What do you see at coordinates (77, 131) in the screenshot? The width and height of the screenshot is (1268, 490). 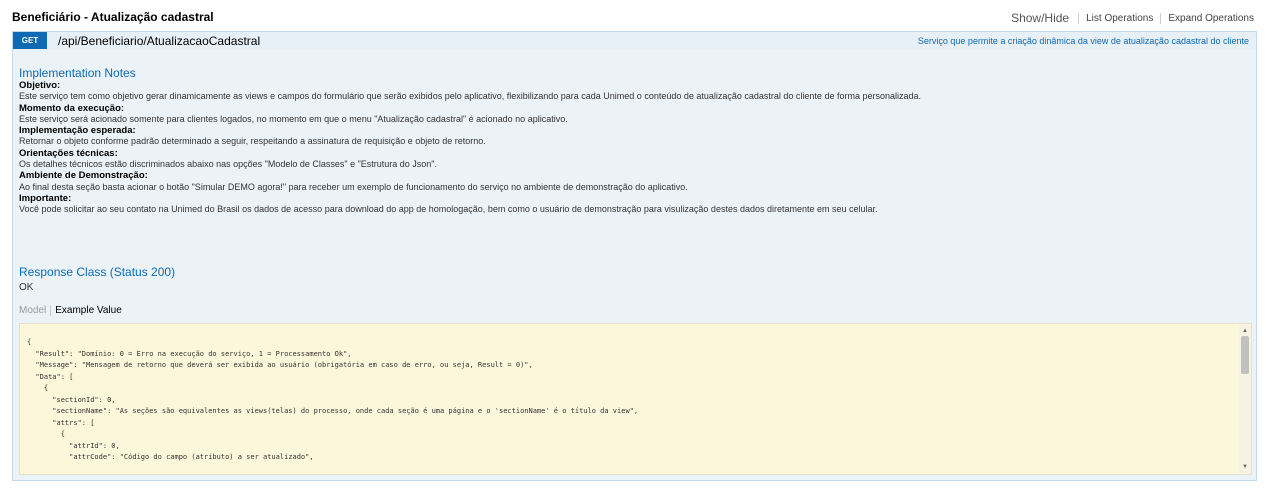 I see `note-label: Implementação esperada:` at bounding box center [77, 131].